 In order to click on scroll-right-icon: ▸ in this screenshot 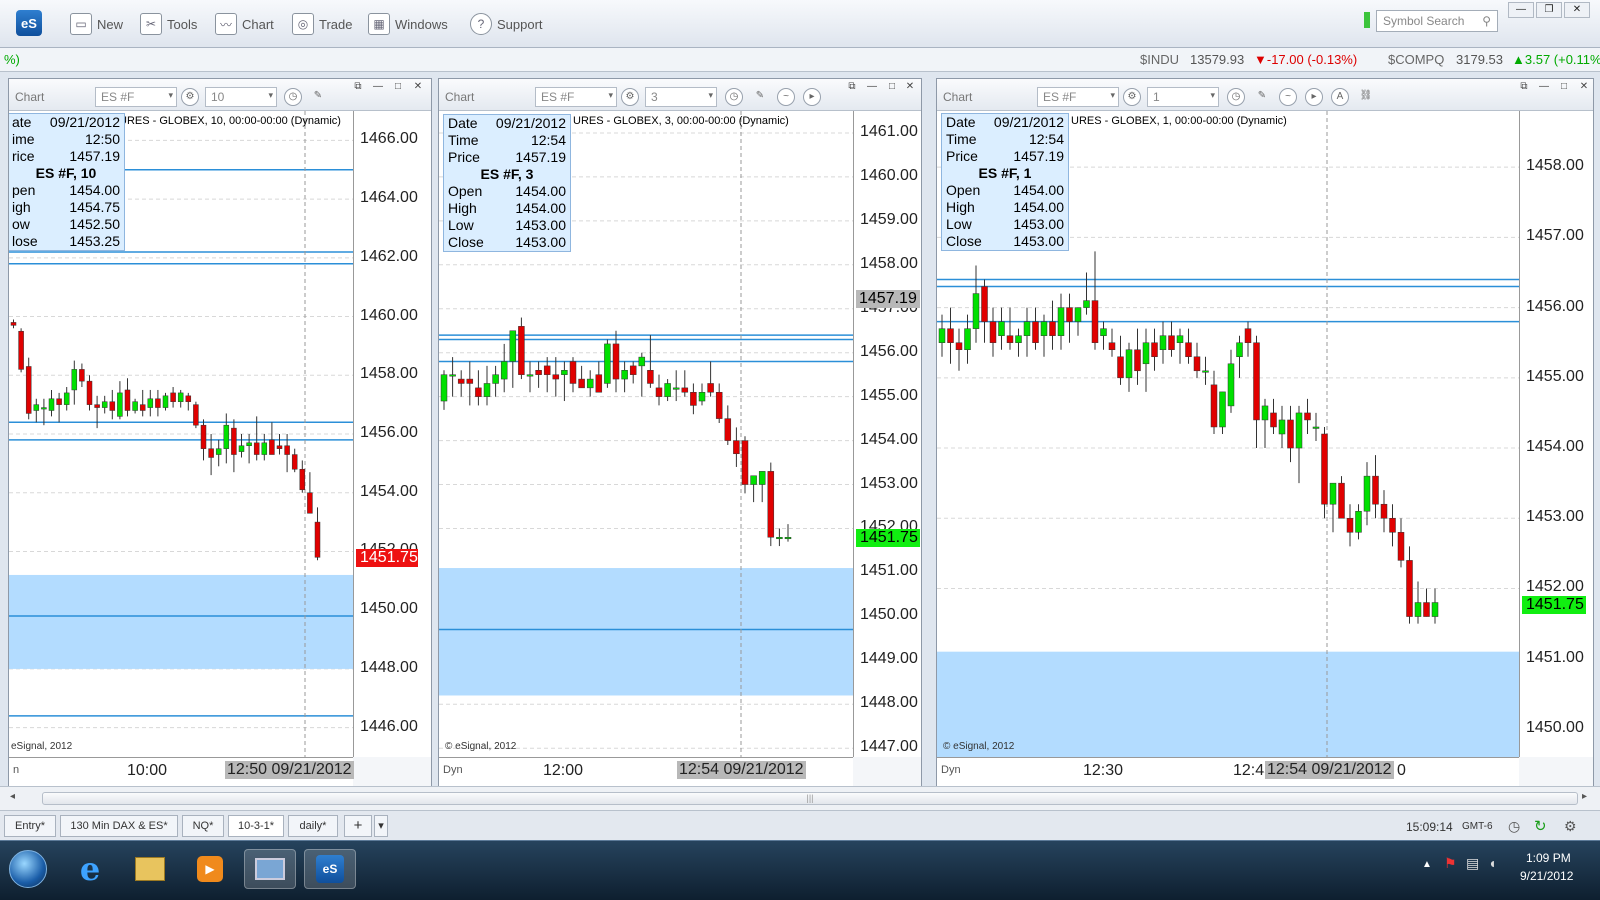, I will do `click(1584, 796)`.